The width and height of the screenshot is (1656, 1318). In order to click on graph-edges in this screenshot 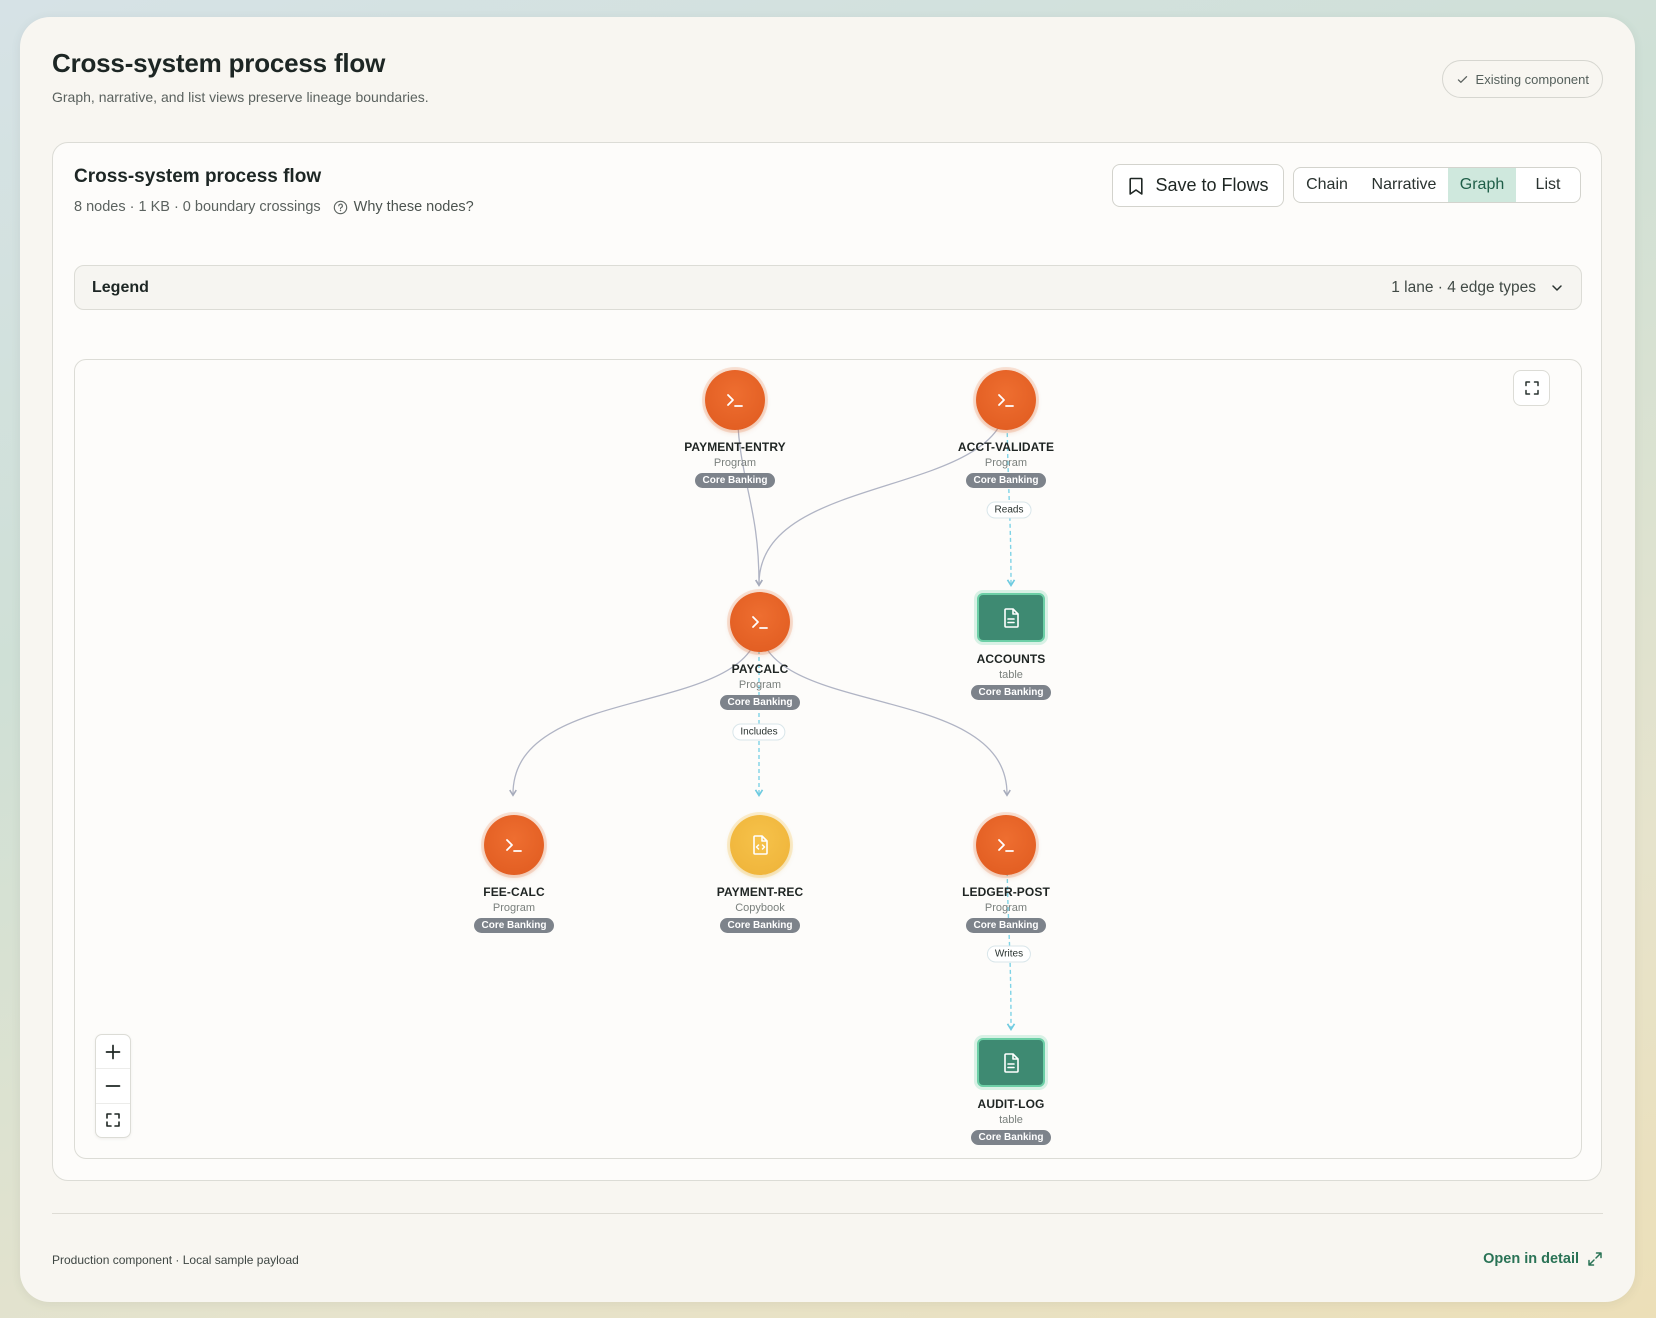, I will do `click(762, 714)`.